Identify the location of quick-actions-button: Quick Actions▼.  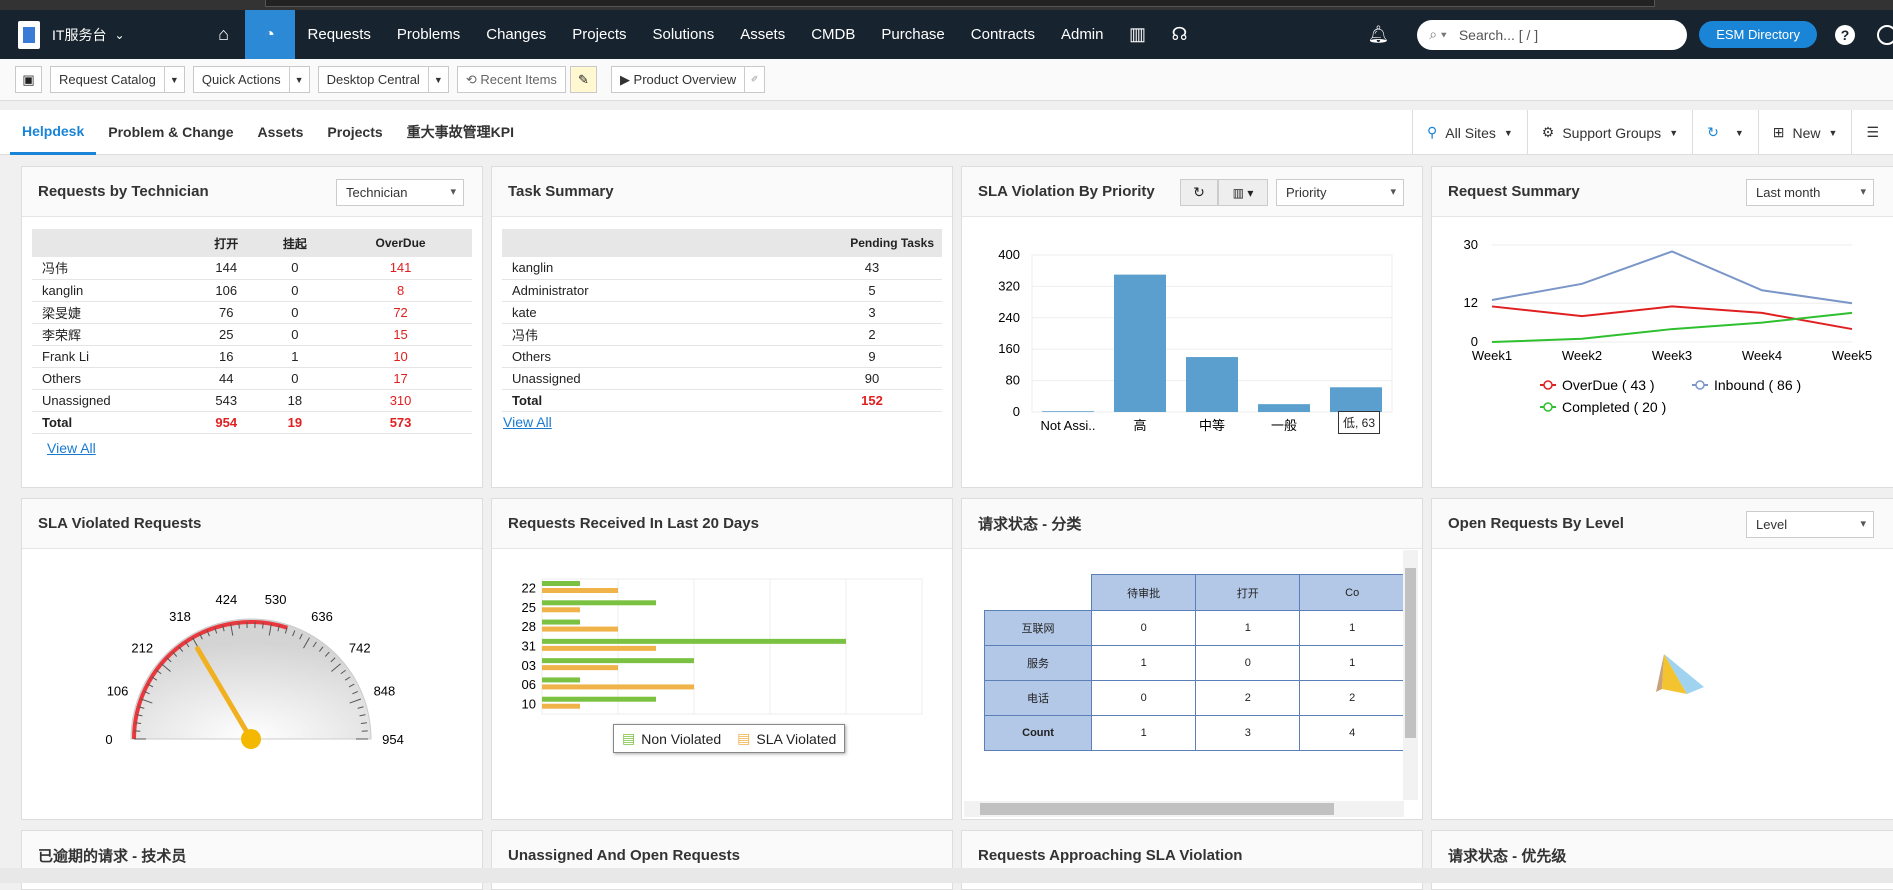
(251, 79).